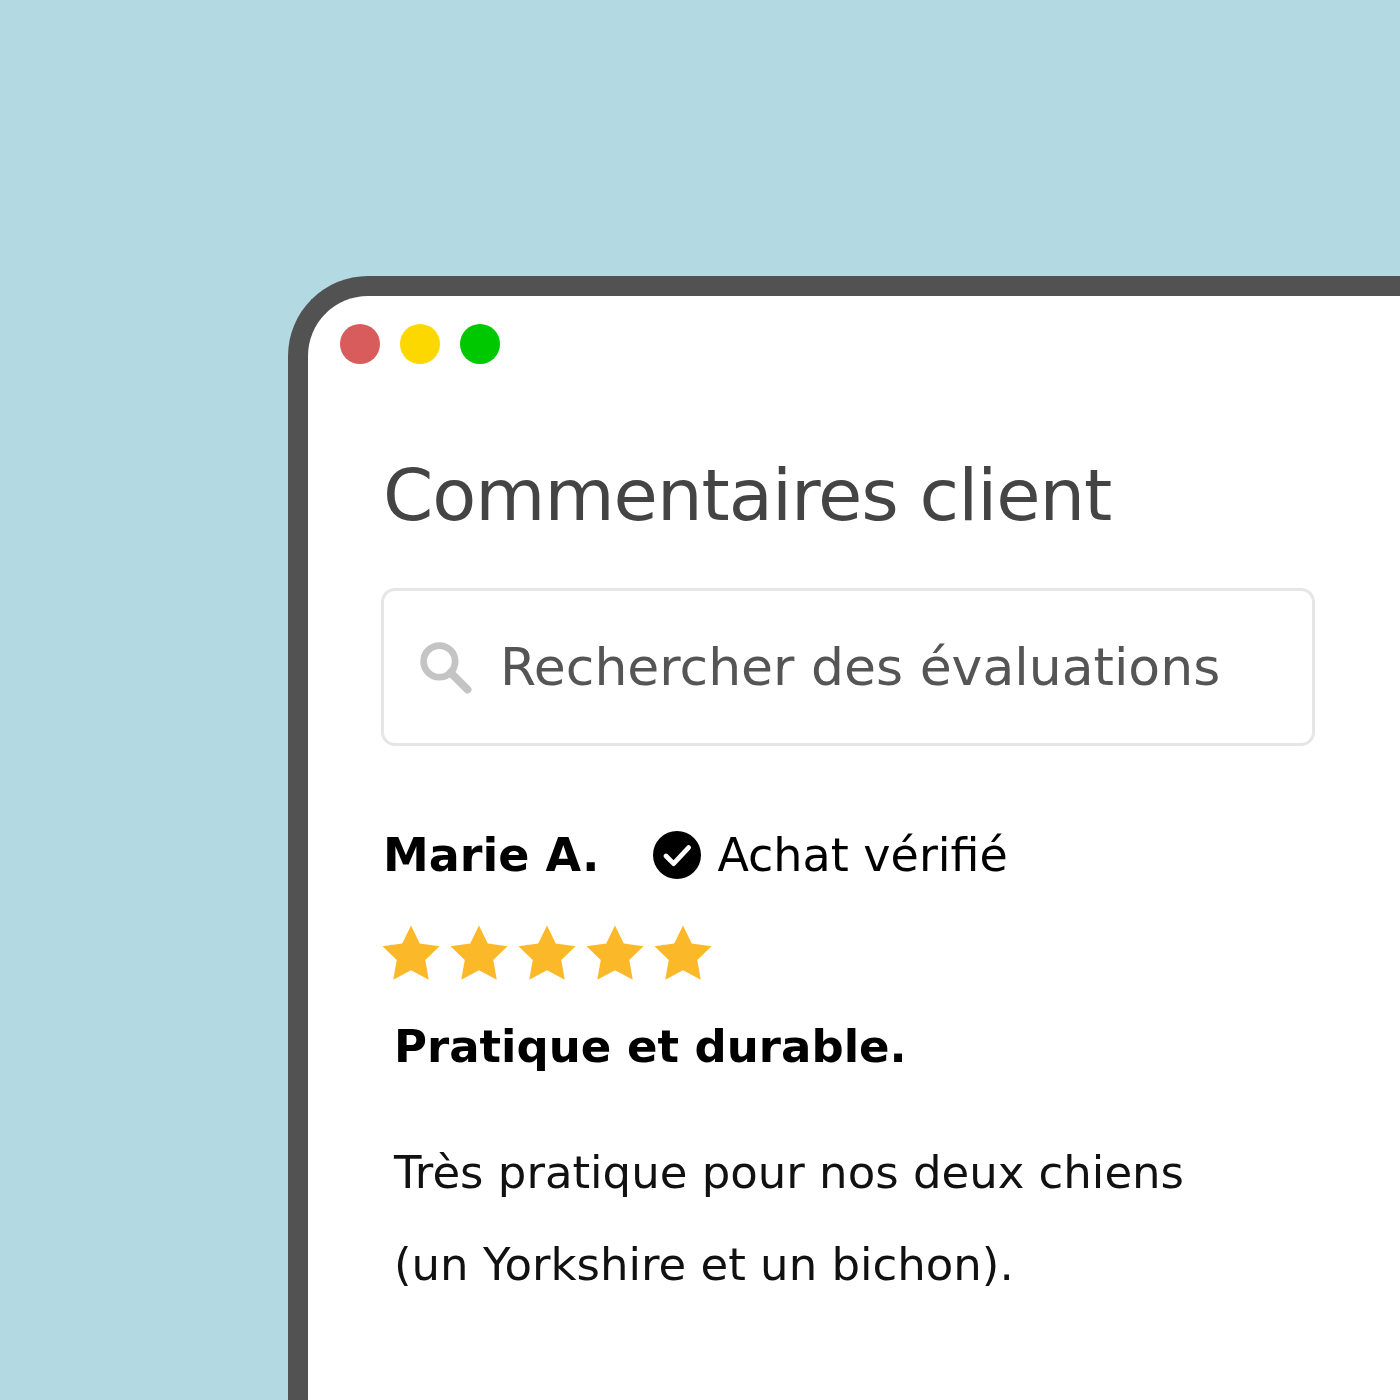 The height and width of the screenshot is (1400, 1400). Describe the element at coordinates (480, 344) in the screenshot. I see `maximize-dot` at that location.